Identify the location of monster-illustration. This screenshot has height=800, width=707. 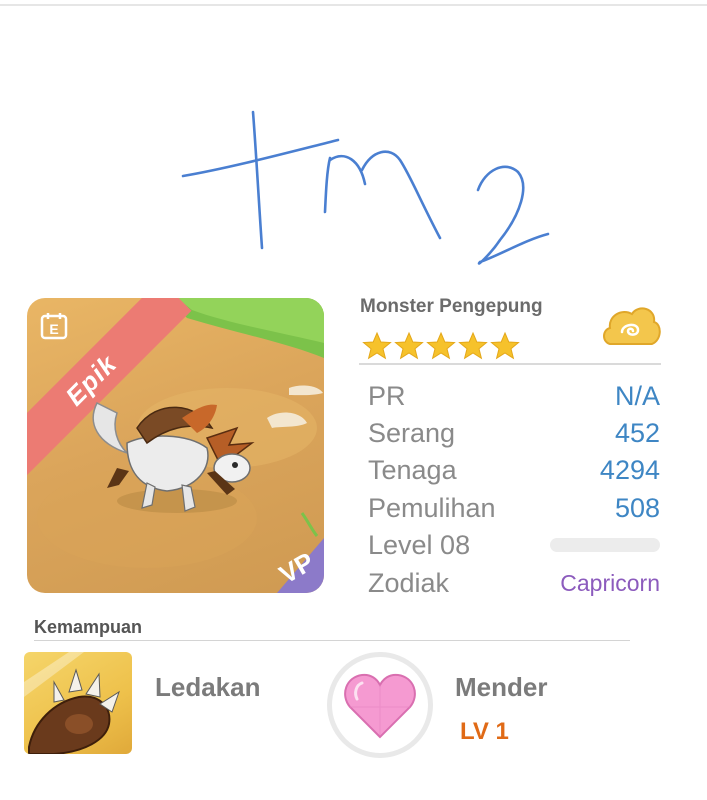
(173, 457).